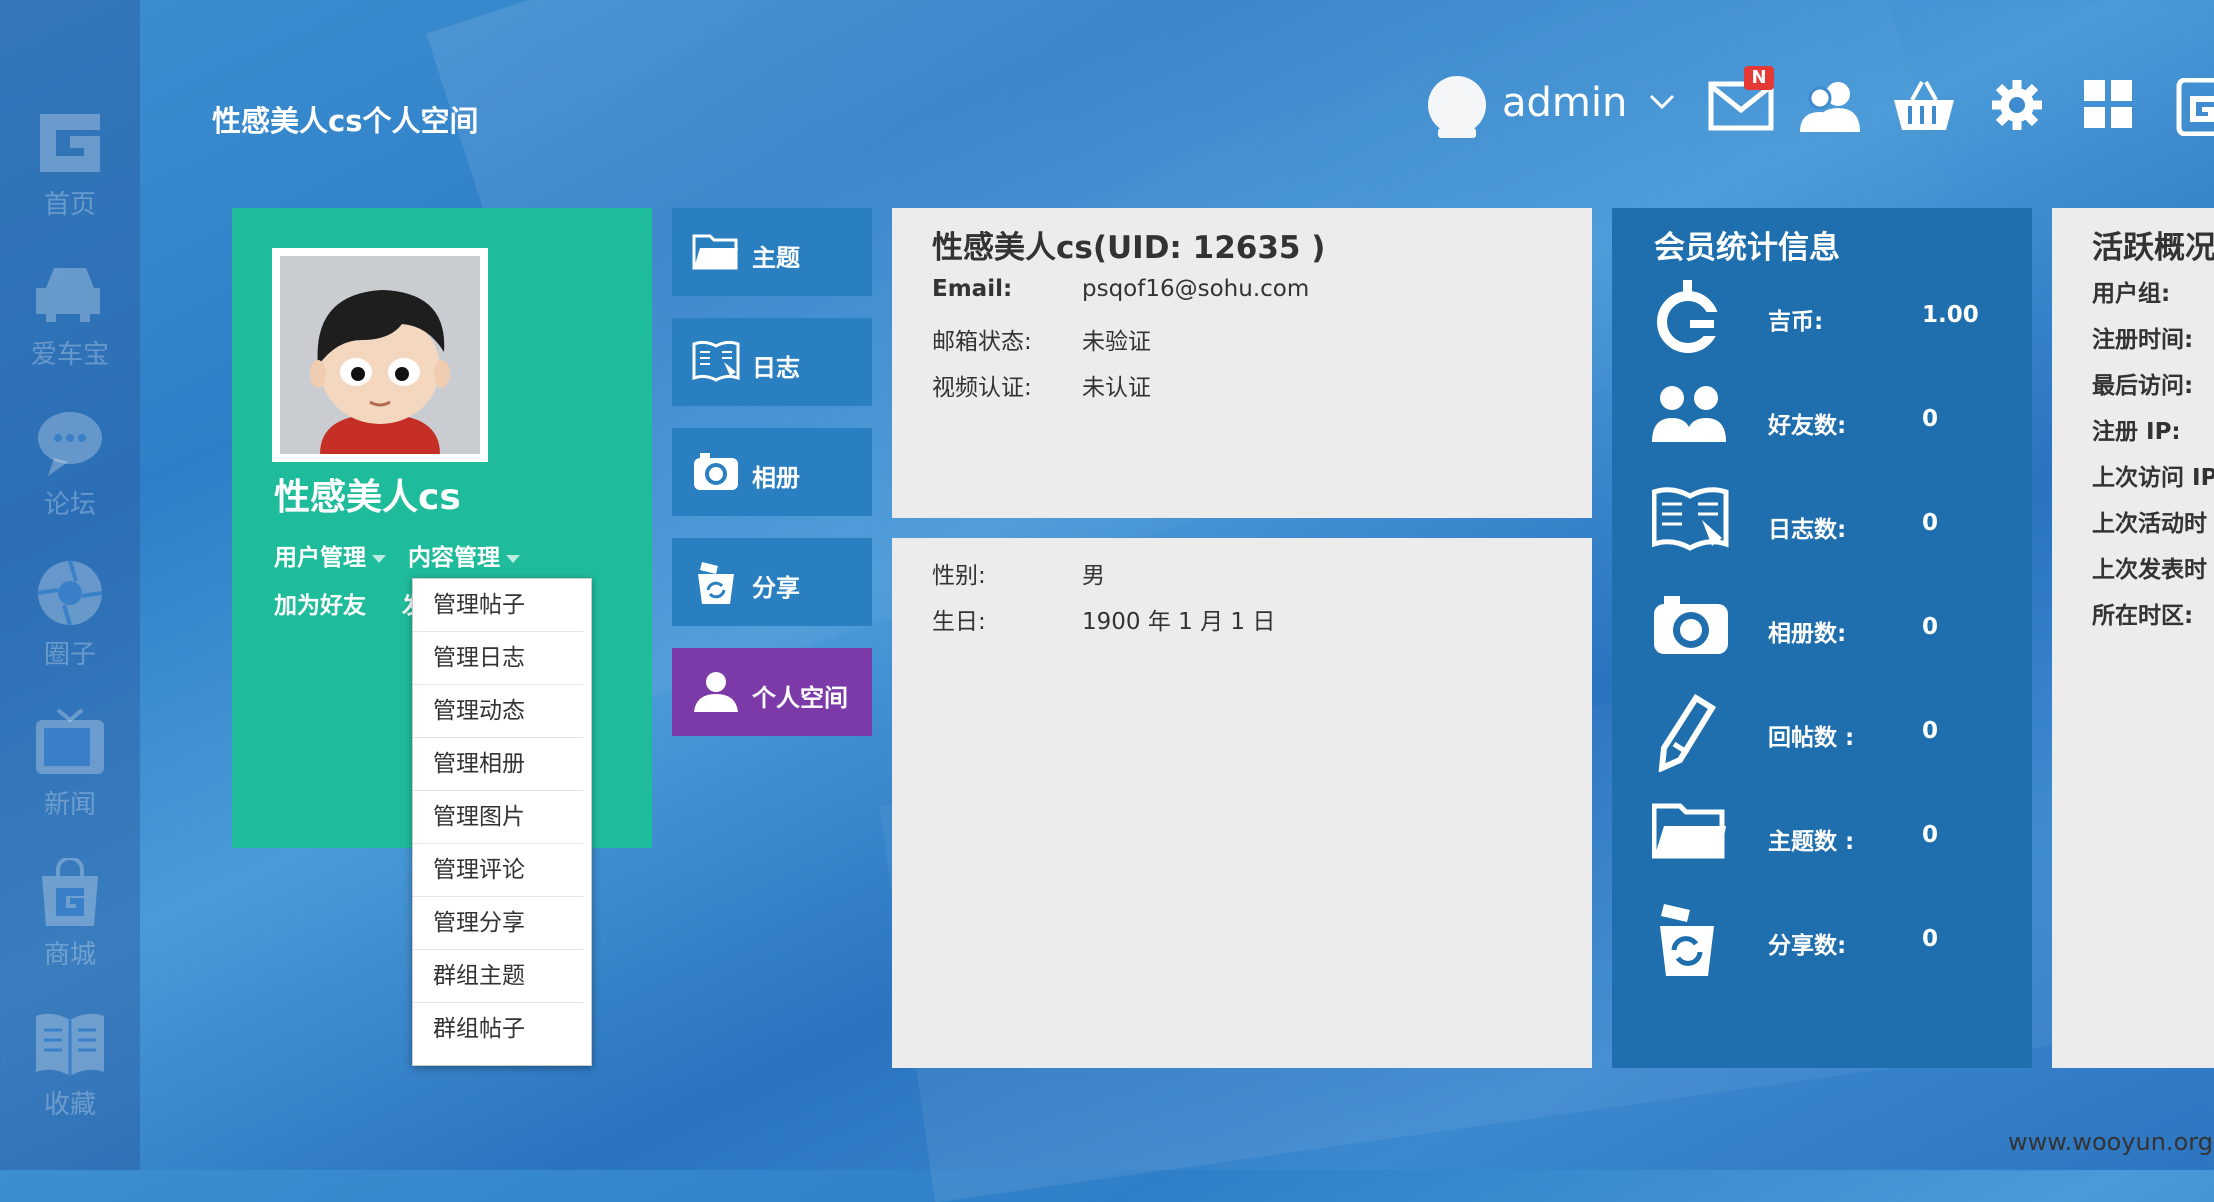 This screenshot has height=1202, width=2214. I want to click on tab-journal: 日志, so click(772, 362).